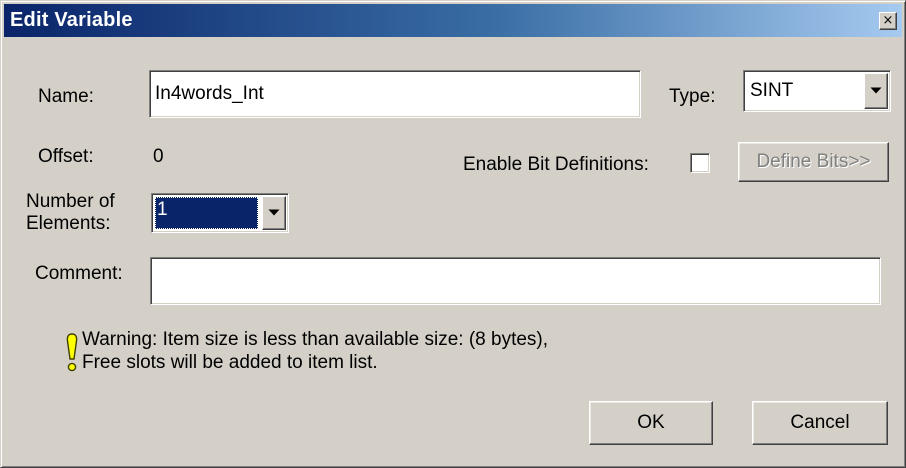 This screenshot has width=906, height=468. What do you see at coordinates (209, 93) in the screenshot?
I see `name-input-value: In4words_Int` at bounding box center [209, 93].